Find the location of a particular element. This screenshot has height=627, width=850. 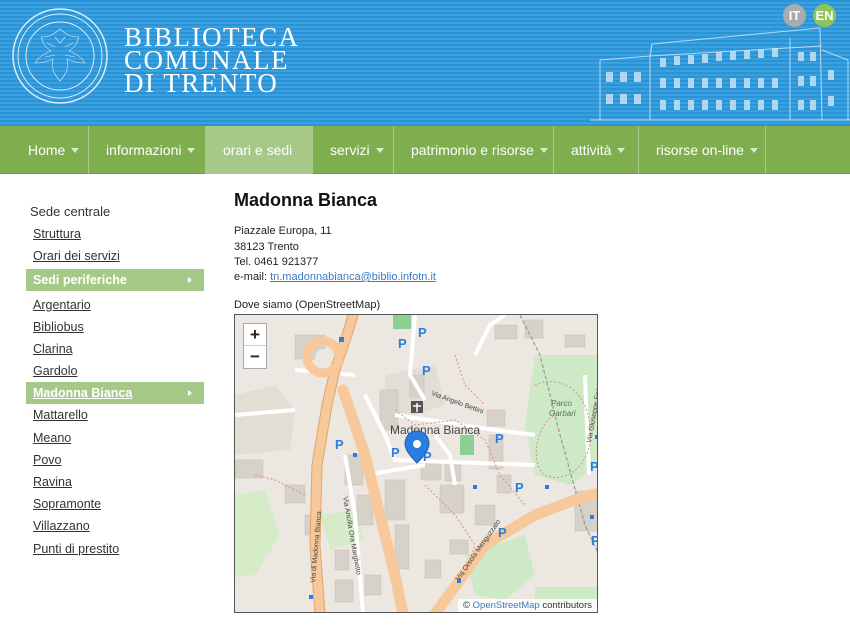

sidebar-active-label: Madonna Bianca is located at coordinates (83, 393).